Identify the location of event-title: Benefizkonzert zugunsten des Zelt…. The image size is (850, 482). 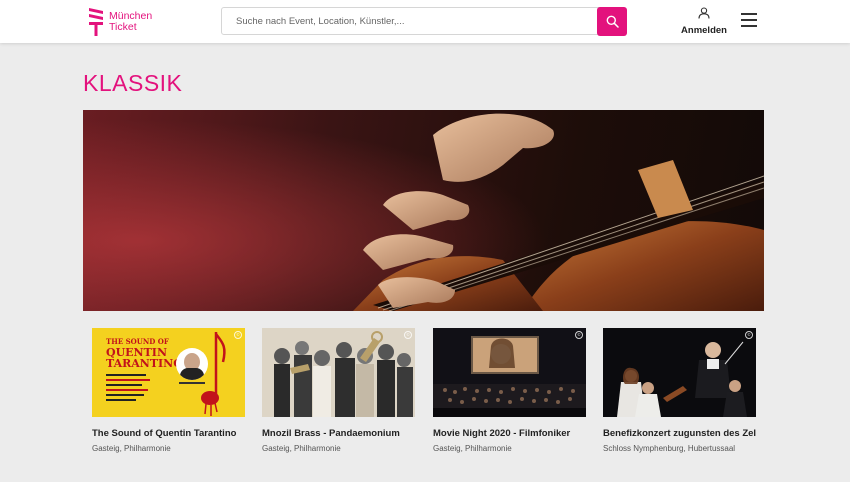
(679, 433).